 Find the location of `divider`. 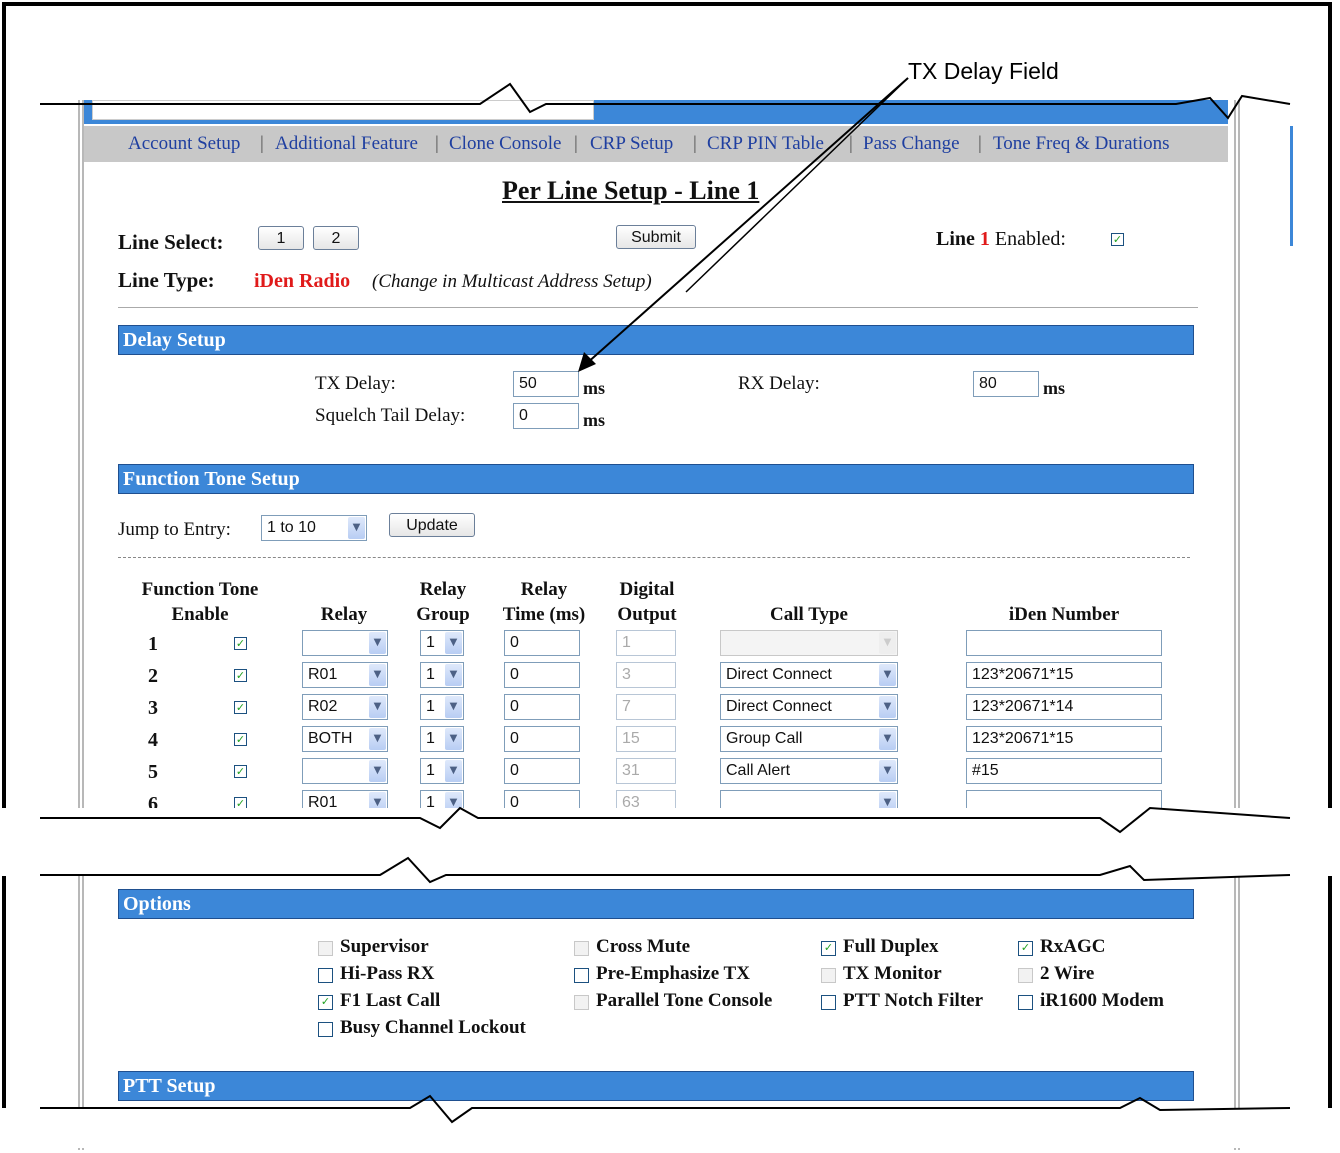

divider is located at coordinates (658, 307).